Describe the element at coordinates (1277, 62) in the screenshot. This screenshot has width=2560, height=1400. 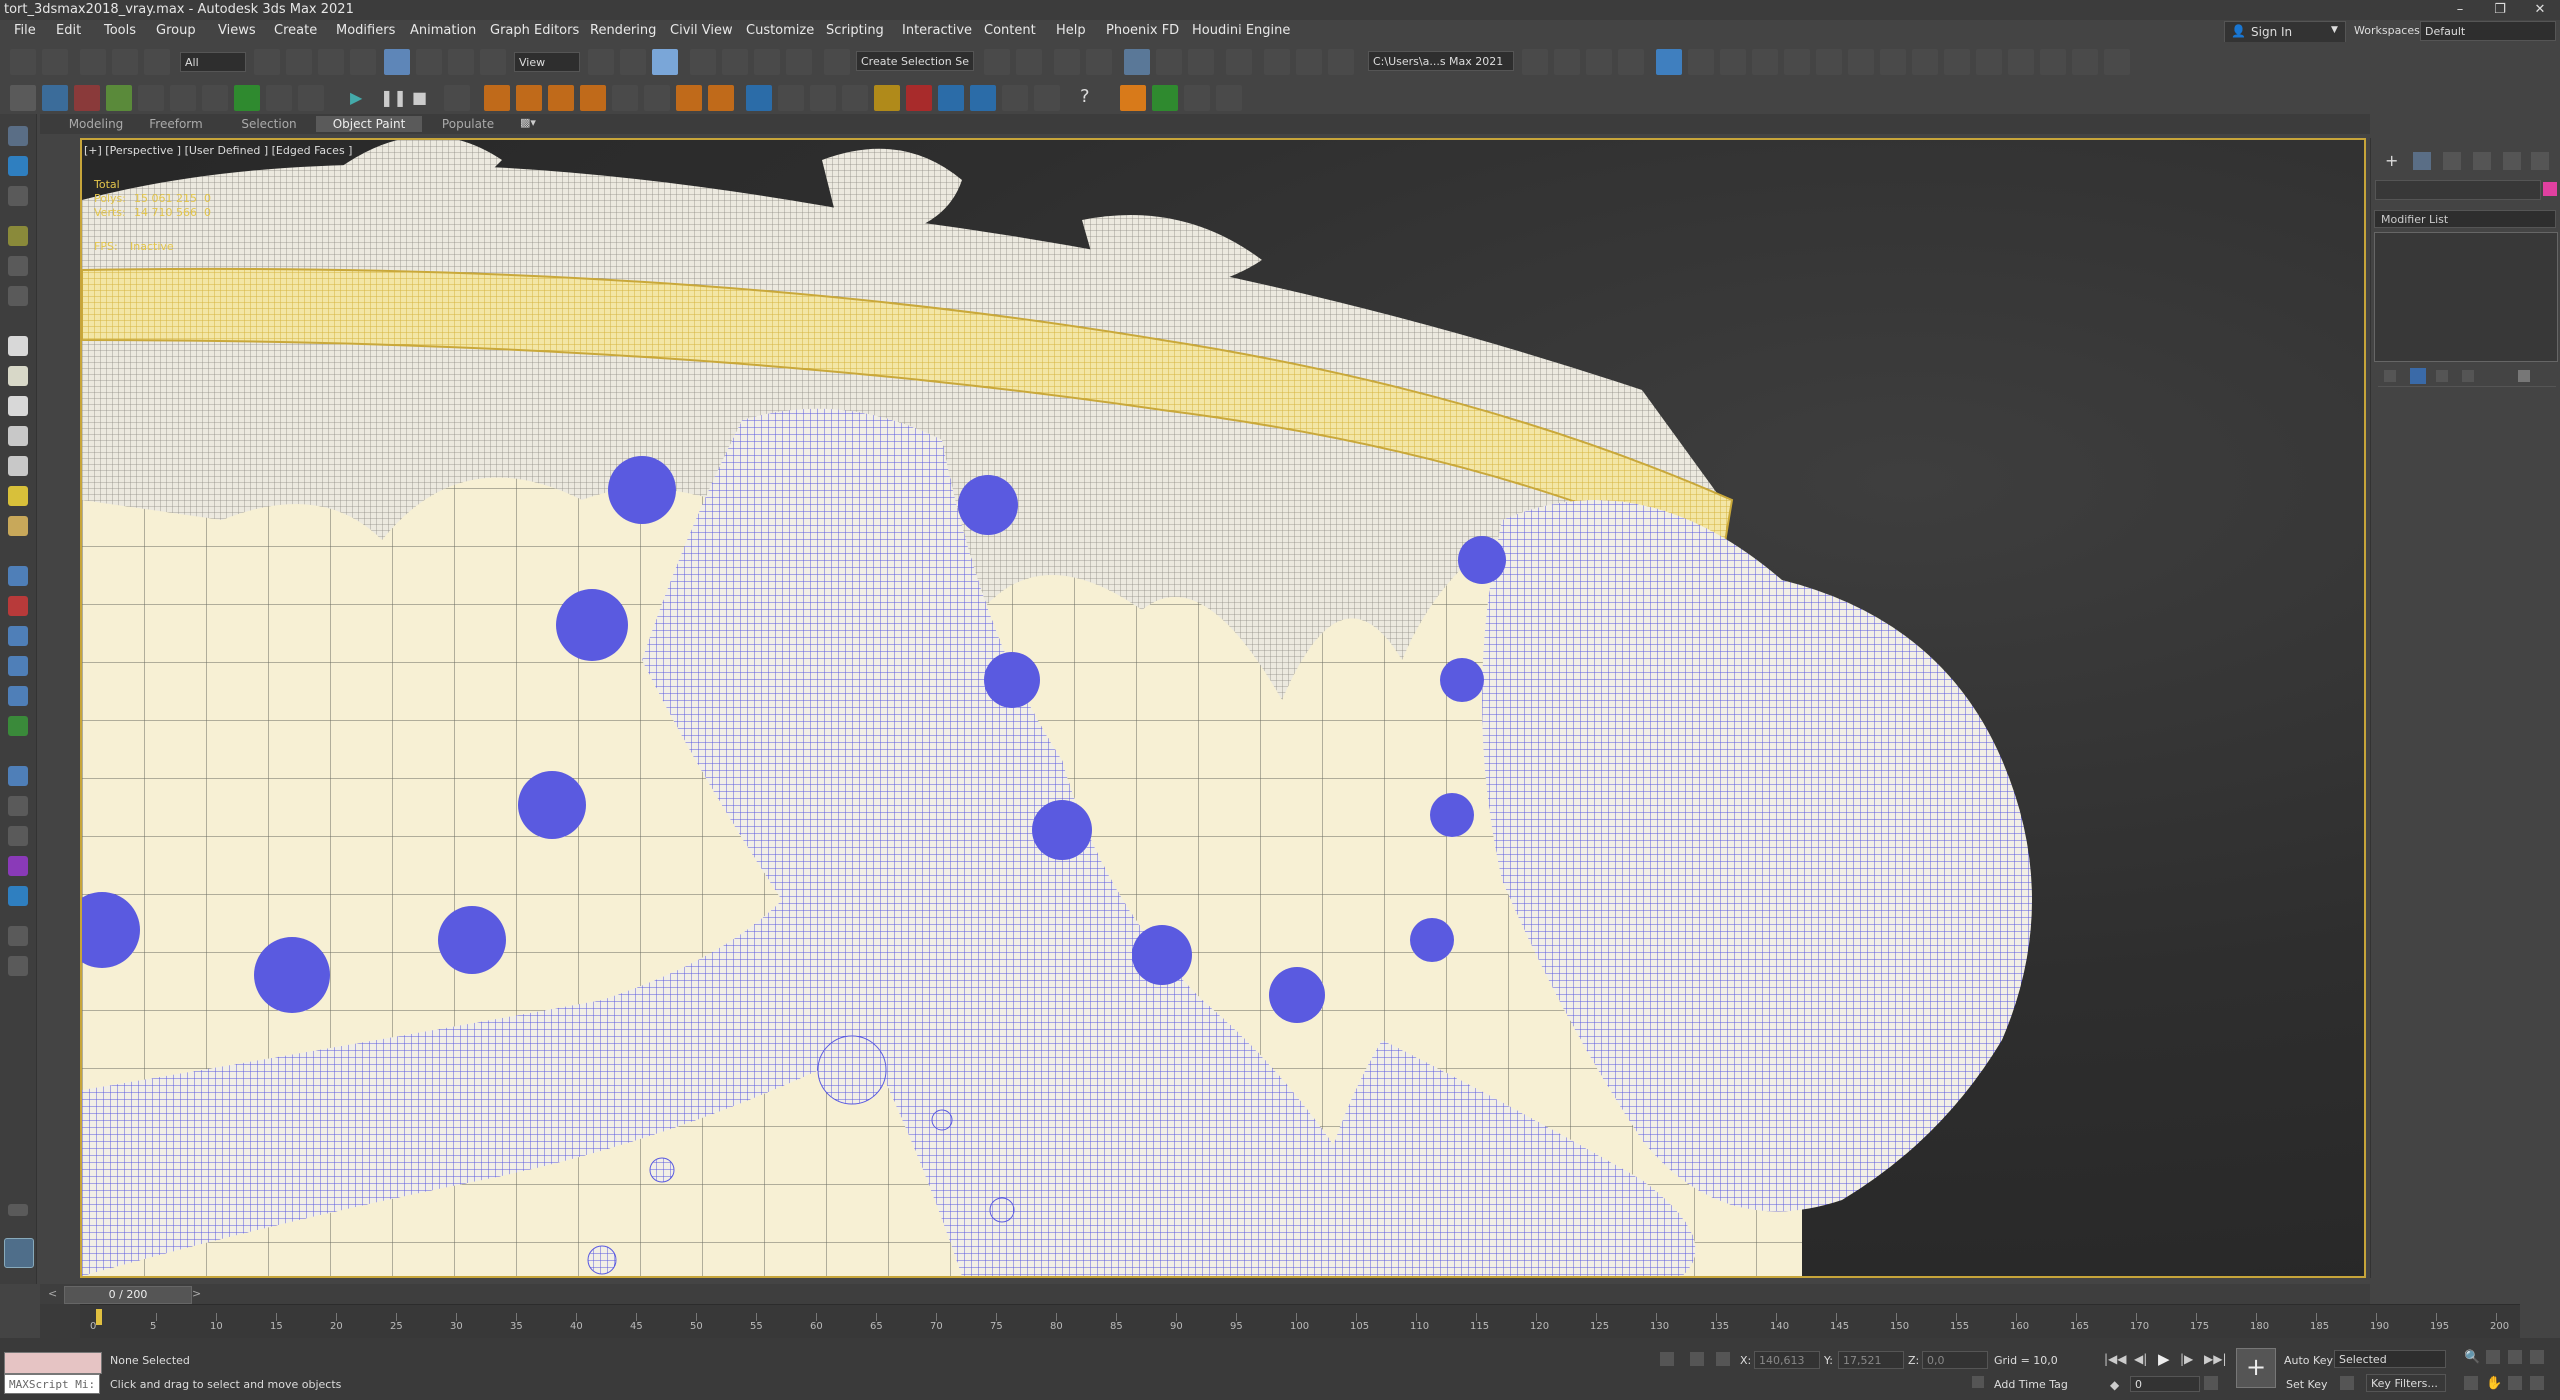
I see `render-setup-icon` at that location.